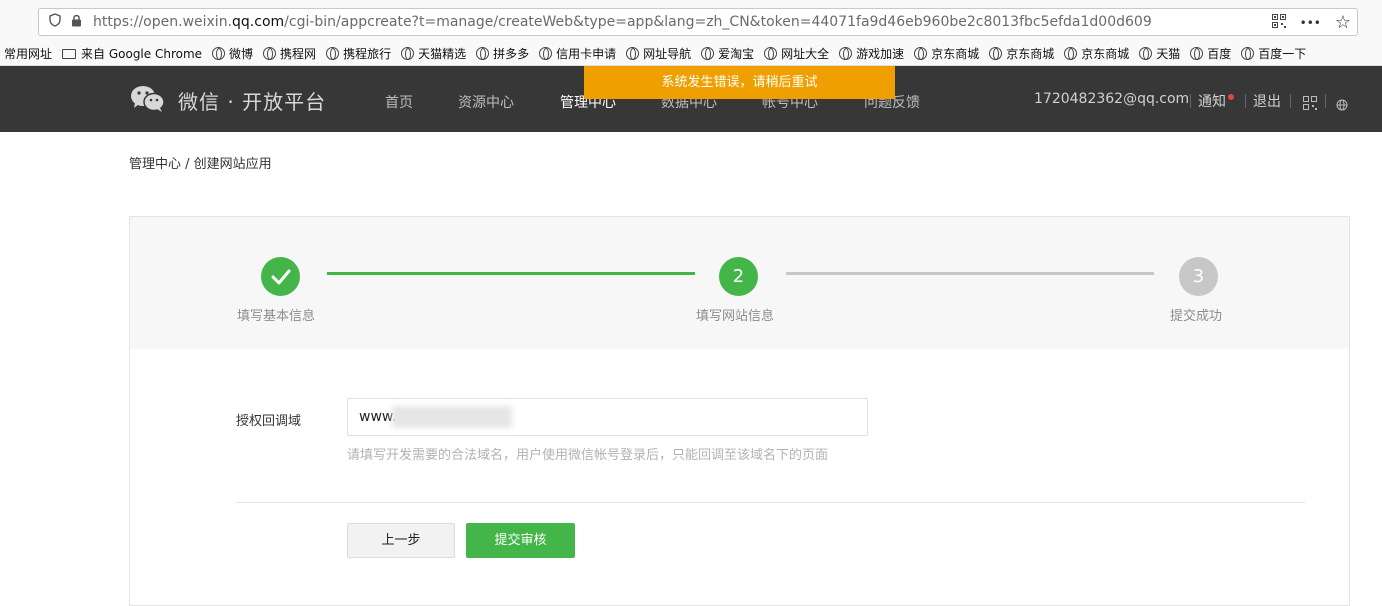 The width and height of the screenshot is (1382, 606). What do you see at coordinates (970, 273) in the screenshot?
I see `step-connector-pending` at bounding box center [970, 273].